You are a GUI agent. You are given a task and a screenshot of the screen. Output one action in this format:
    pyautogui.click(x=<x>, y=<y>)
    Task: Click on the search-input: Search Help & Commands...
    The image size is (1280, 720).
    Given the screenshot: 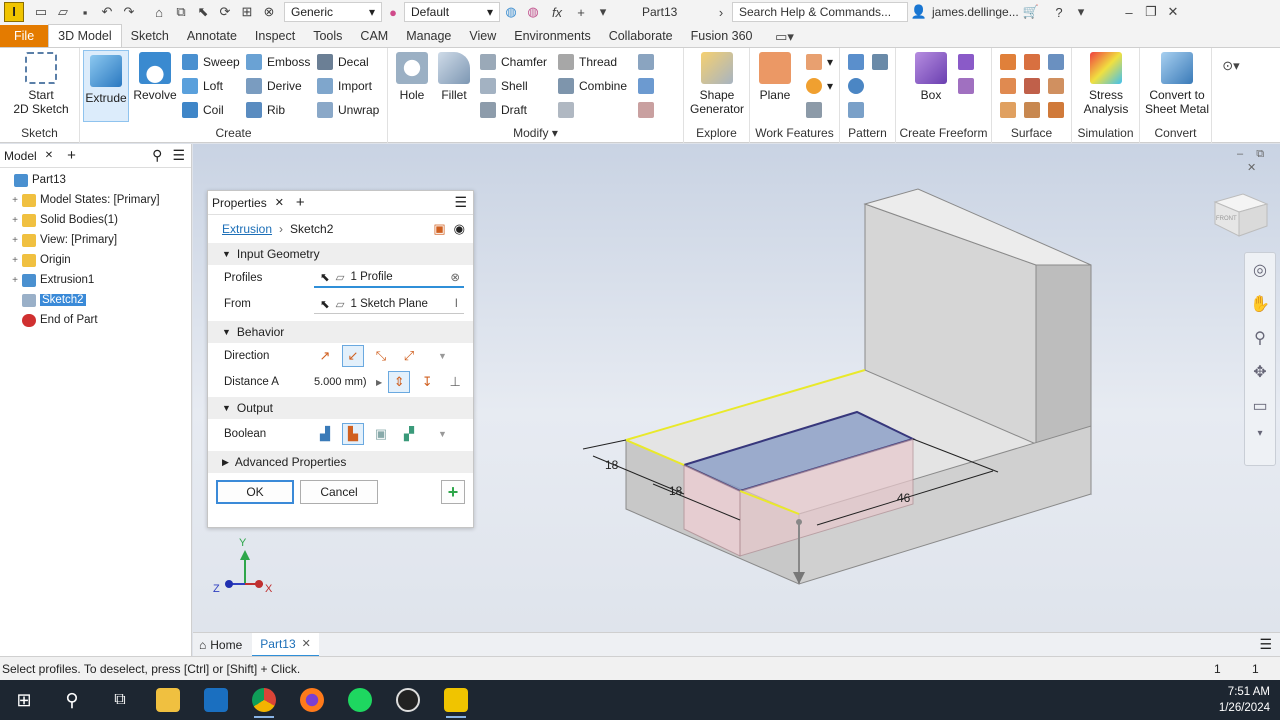 What is the action you would take?
    pyautogui.click(x=820, y=12)
    